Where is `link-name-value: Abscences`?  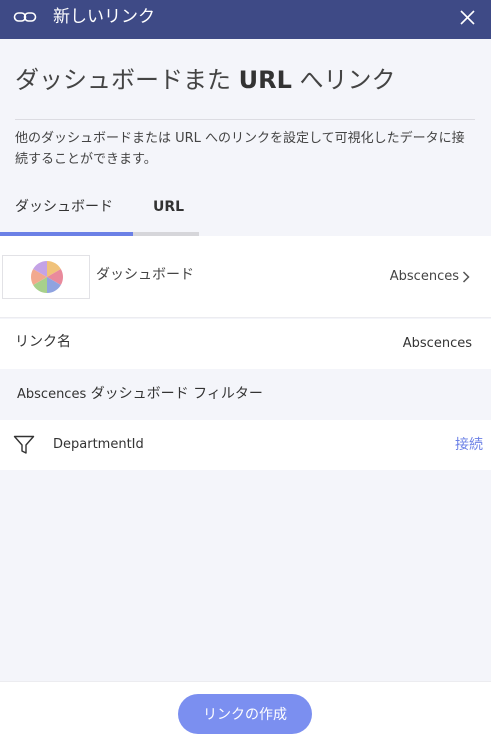
link-name-value: Abscences is located at coordinates (437, 344).